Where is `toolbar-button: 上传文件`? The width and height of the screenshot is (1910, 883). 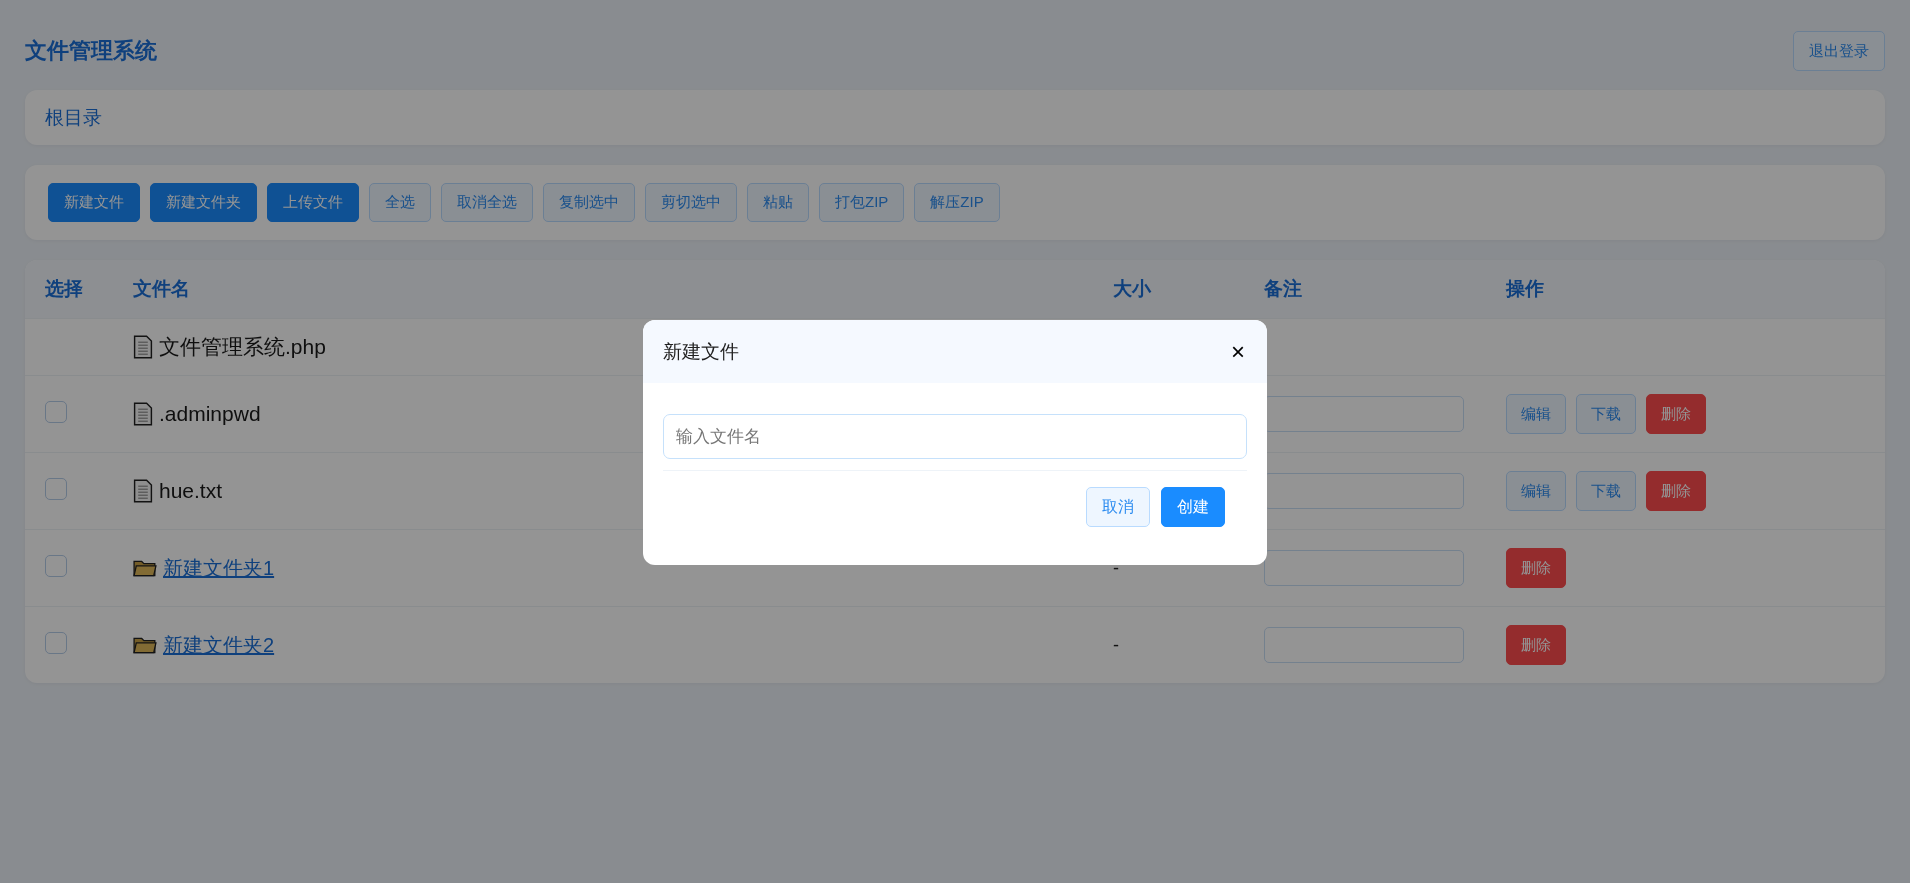
toolbar-button: 上传文件 is located at coordinates (313, 202).